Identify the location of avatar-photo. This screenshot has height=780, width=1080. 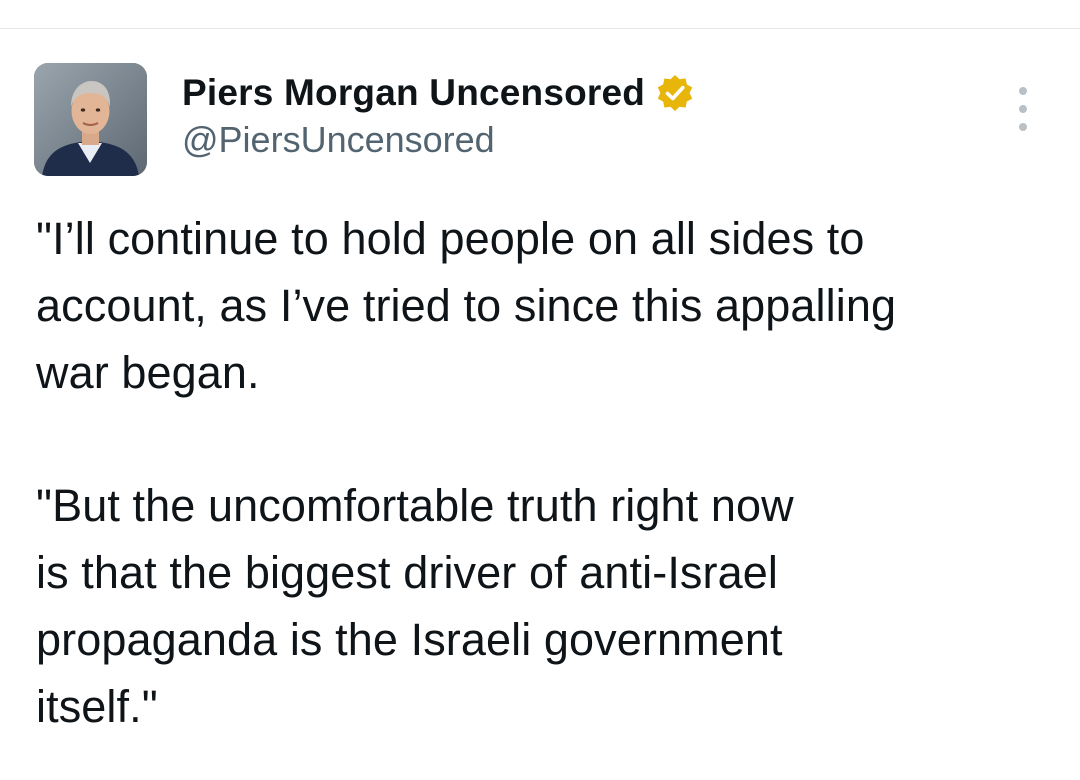
(90, 119).